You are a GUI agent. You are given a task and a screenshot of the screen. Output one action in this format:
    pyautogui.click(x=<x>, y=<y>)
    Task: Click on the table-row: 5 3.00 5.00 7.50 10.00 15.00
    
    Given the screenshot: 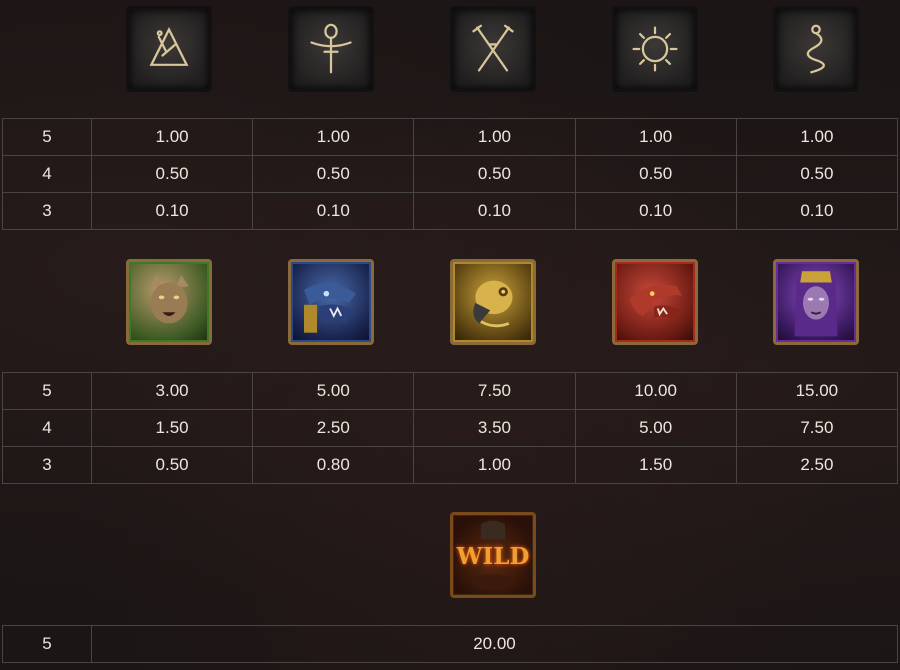 What is the action you would take?
    pyautogui.click(x=450, y=391)
    